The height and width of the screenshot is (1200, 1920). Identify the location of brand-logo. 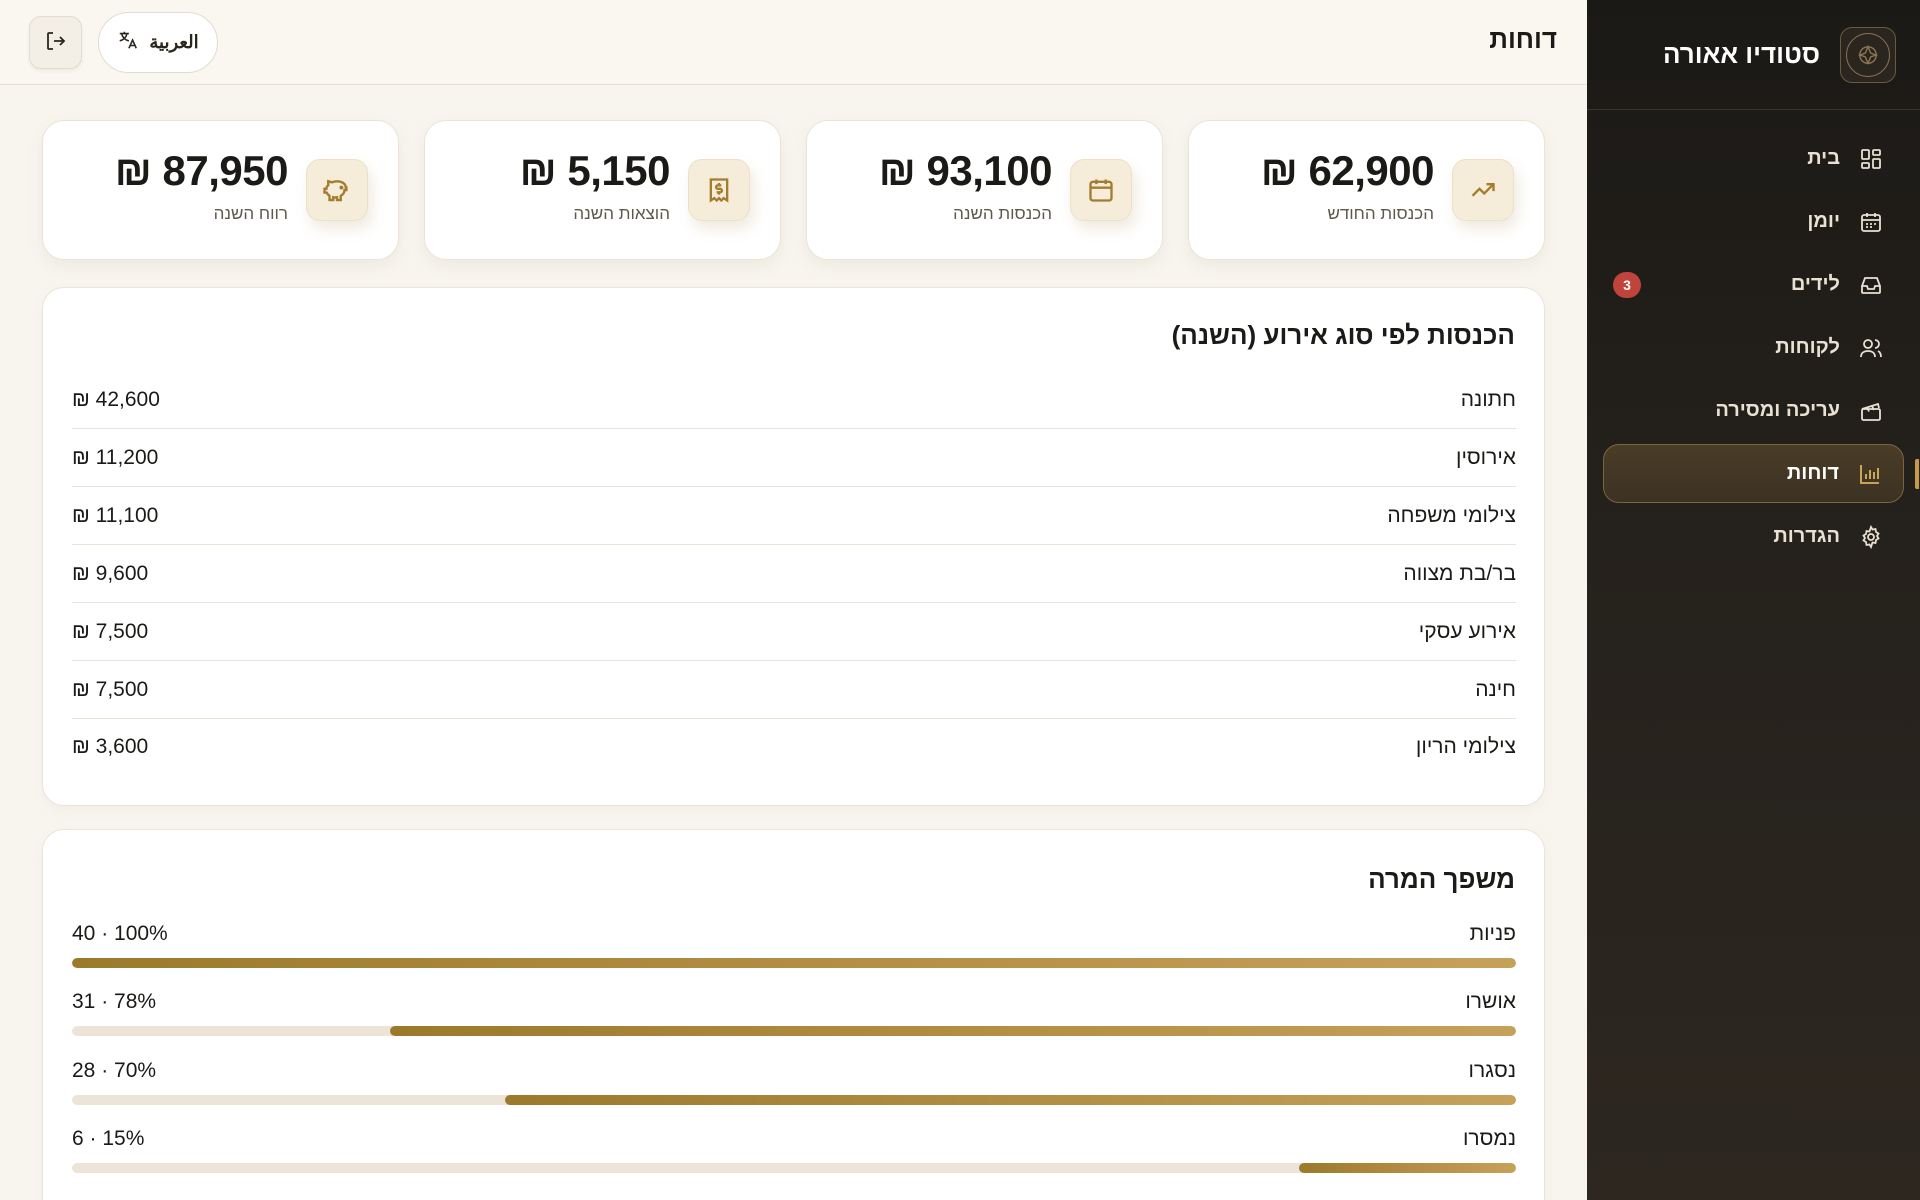
(1868, 54).